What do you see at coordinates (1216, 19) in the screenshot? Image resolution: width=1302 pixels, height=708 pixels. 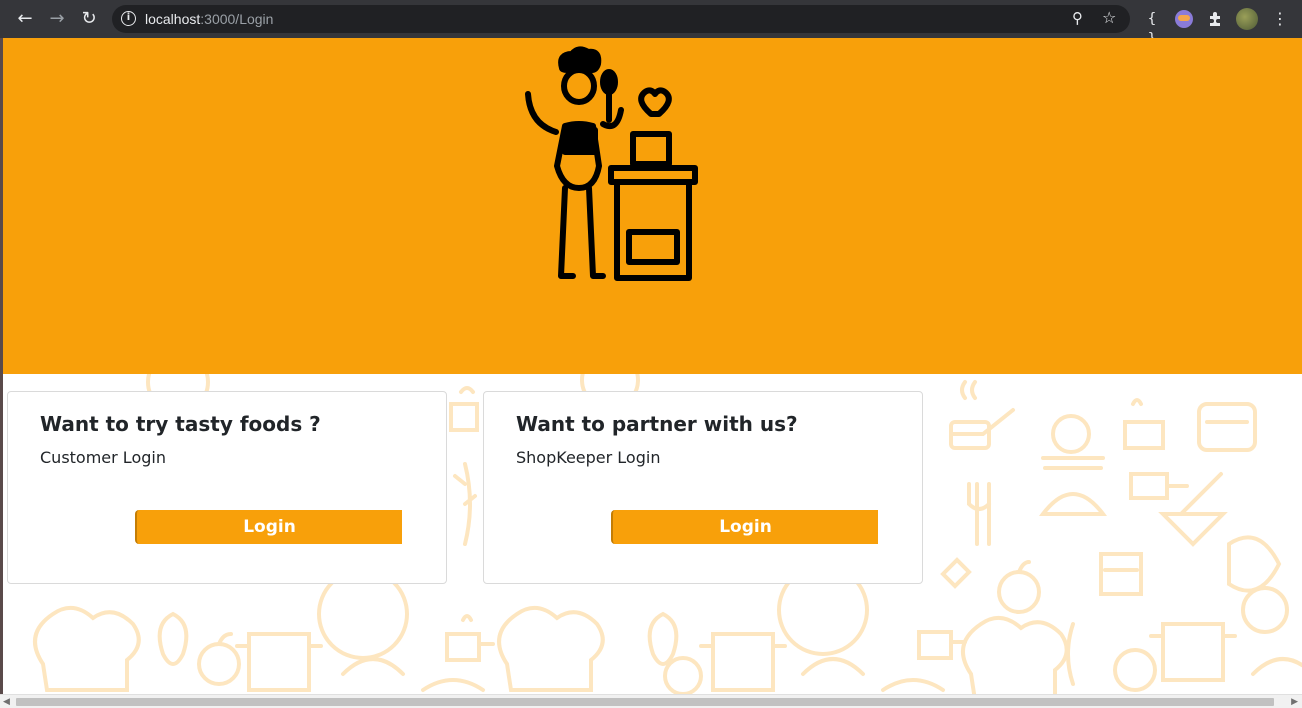 I see `puzzle-icon` at bounding box center [1216, 19].